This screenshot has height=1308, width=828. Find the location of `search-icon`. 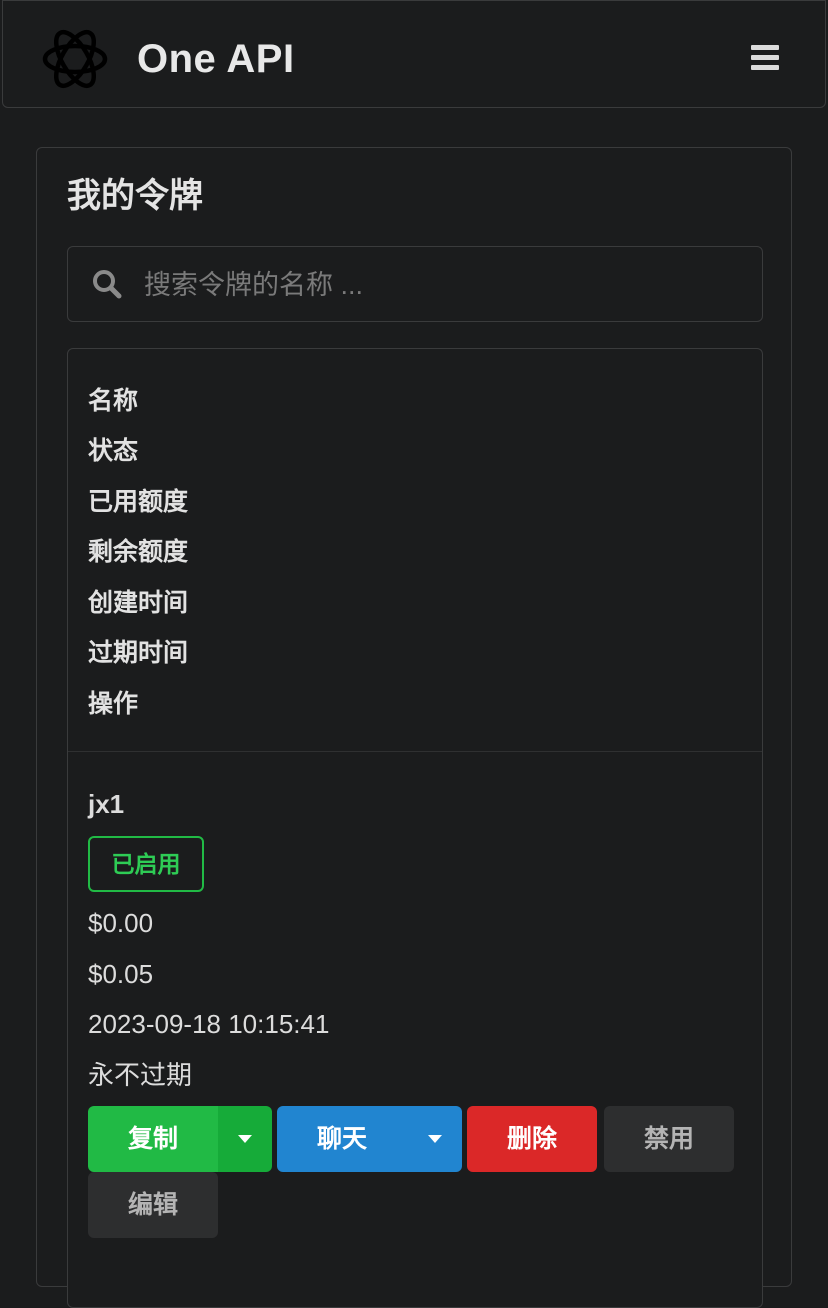

search-icon is located at coordinates (107, 284).